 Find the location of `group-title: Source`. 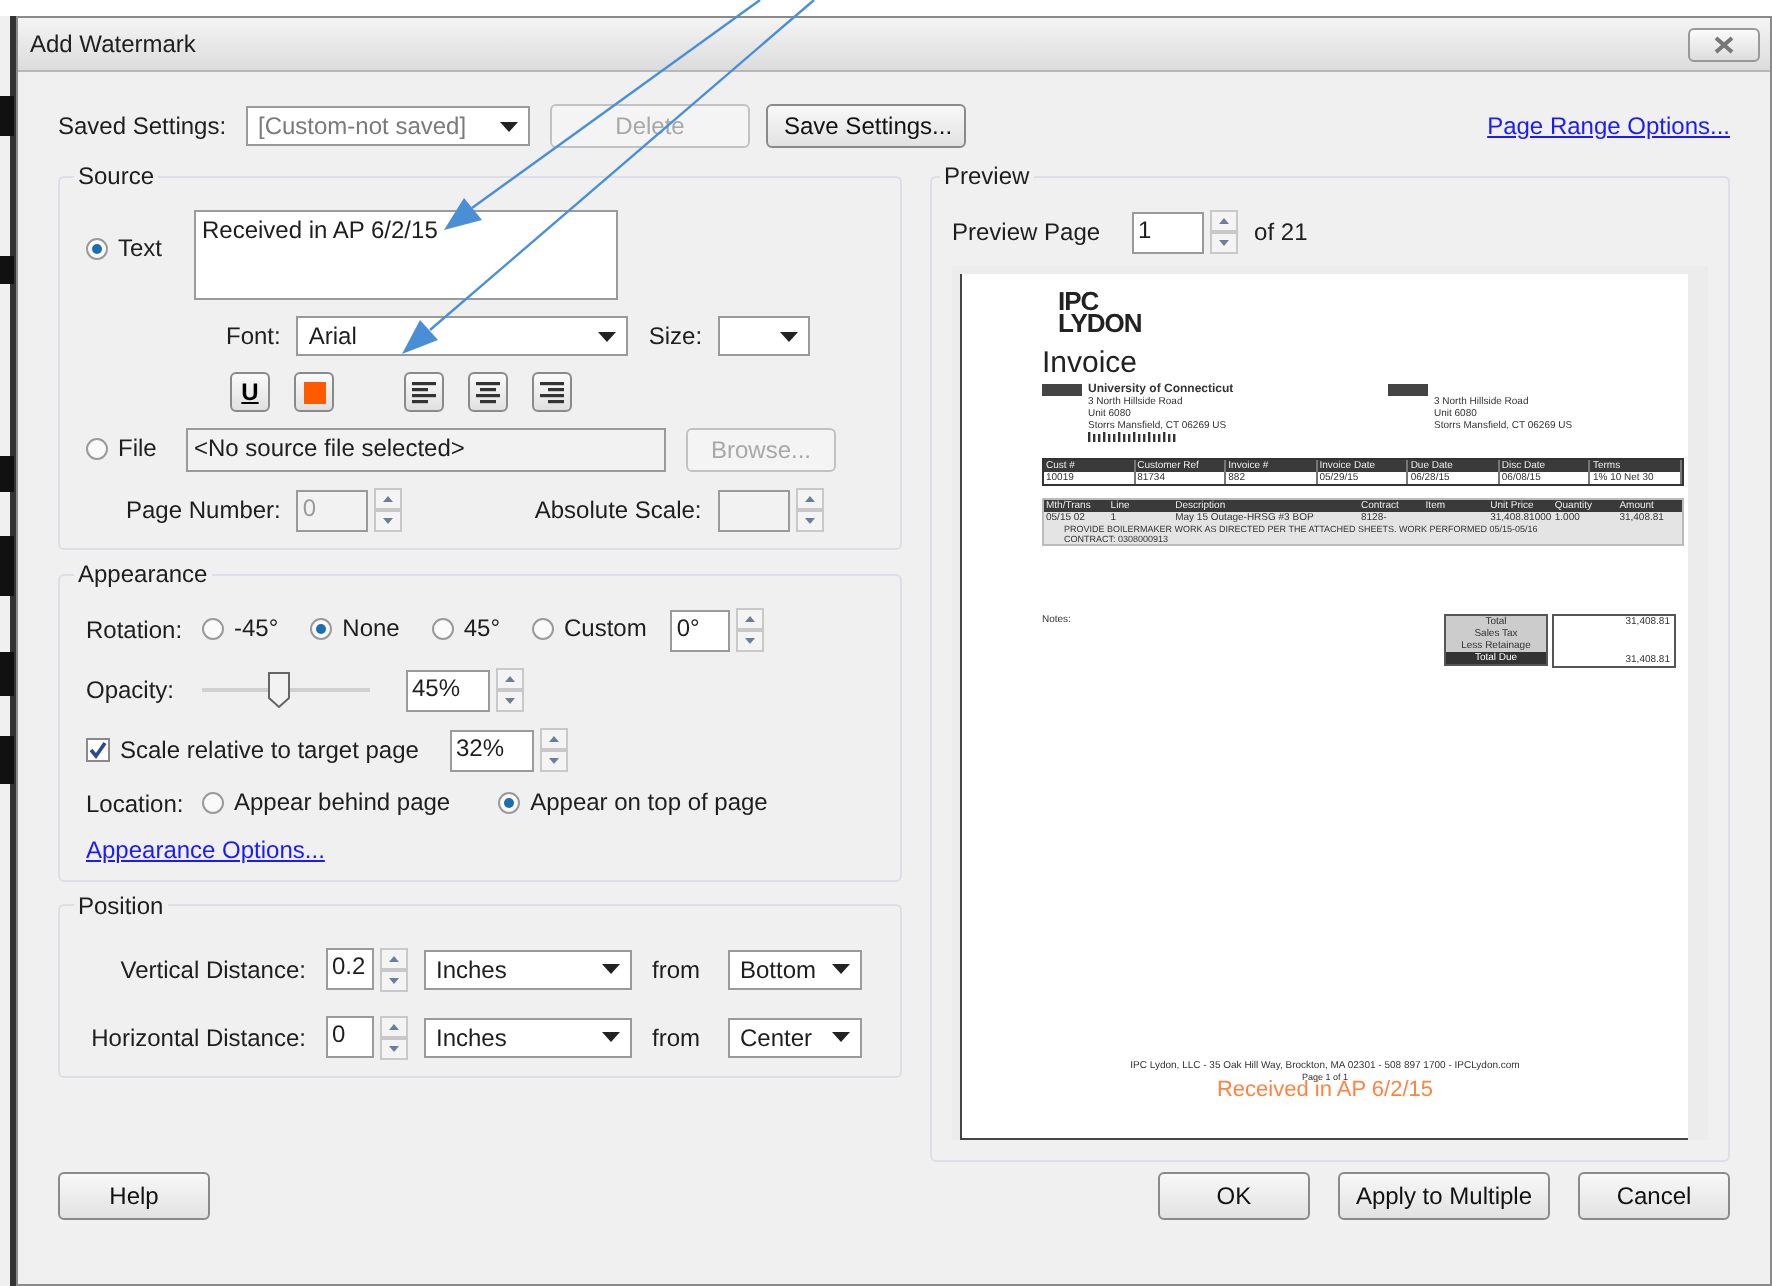

group-title: Source is located at coordinates (116, 176).